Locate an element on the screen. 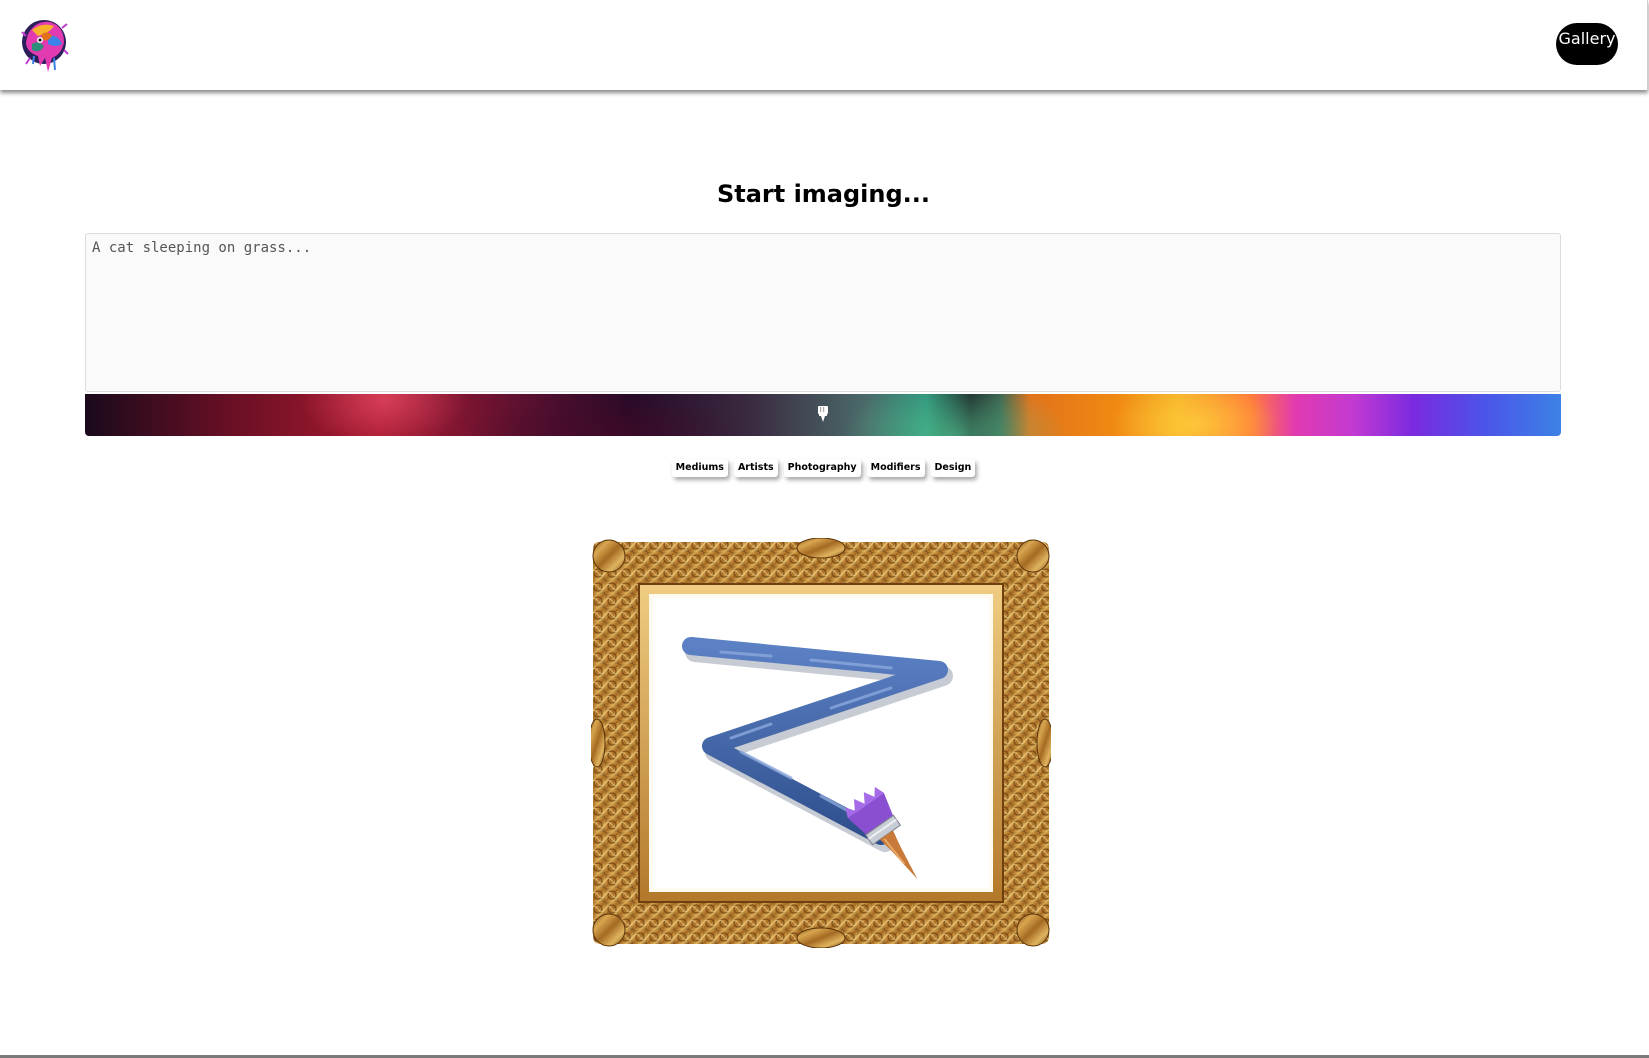 Image resolution: width=1649 pixels, height=1058 pixels. gallery-button: Gallery is located at coordinates (1587, 44).